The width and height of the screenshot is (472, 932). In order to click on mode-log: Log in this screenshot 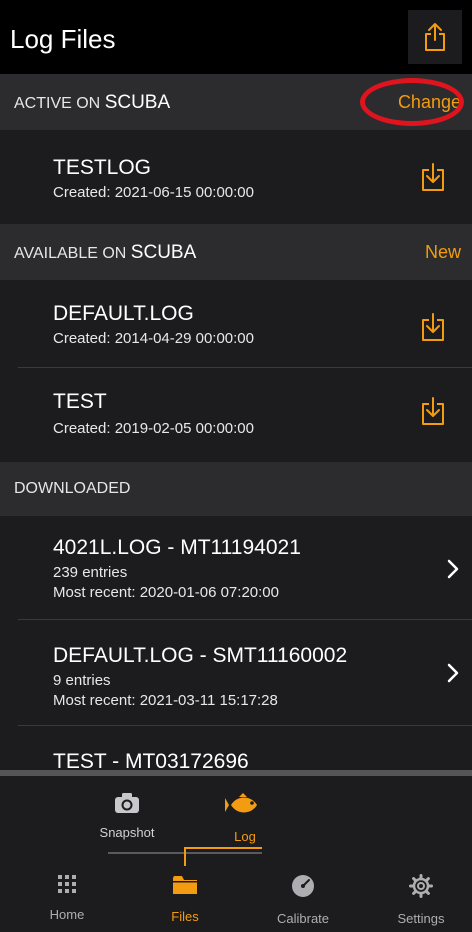, I will do `click(245, 818)`.